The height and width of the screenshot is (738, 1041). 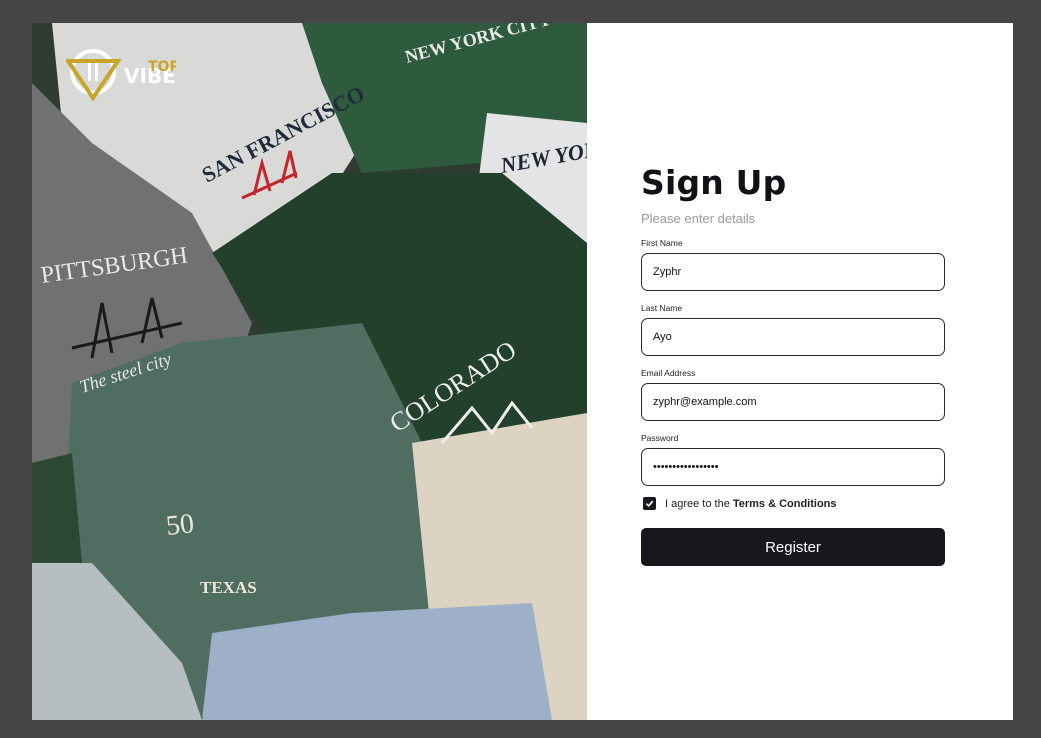 I want to click on last-name-label: Last Name, so click(x=662, y=308).